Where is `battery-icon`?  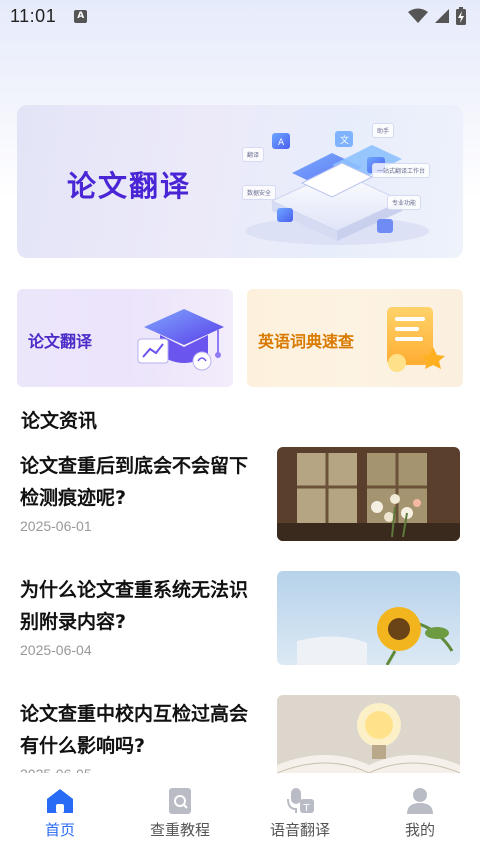
battery-icon is located at coordinates (461, 16).